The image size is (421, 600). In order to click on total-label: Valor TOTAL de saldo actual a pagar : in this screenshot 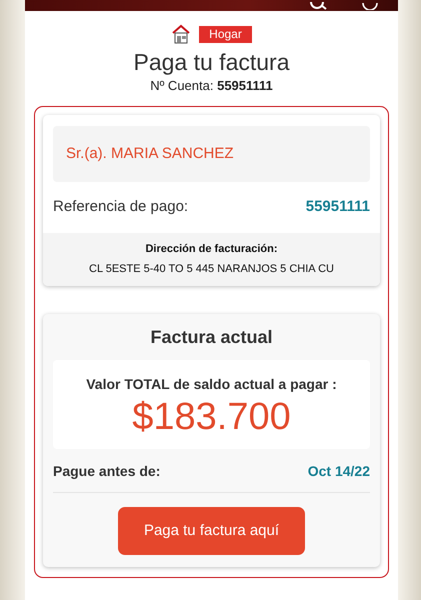, I will do `click(211, 384)`.